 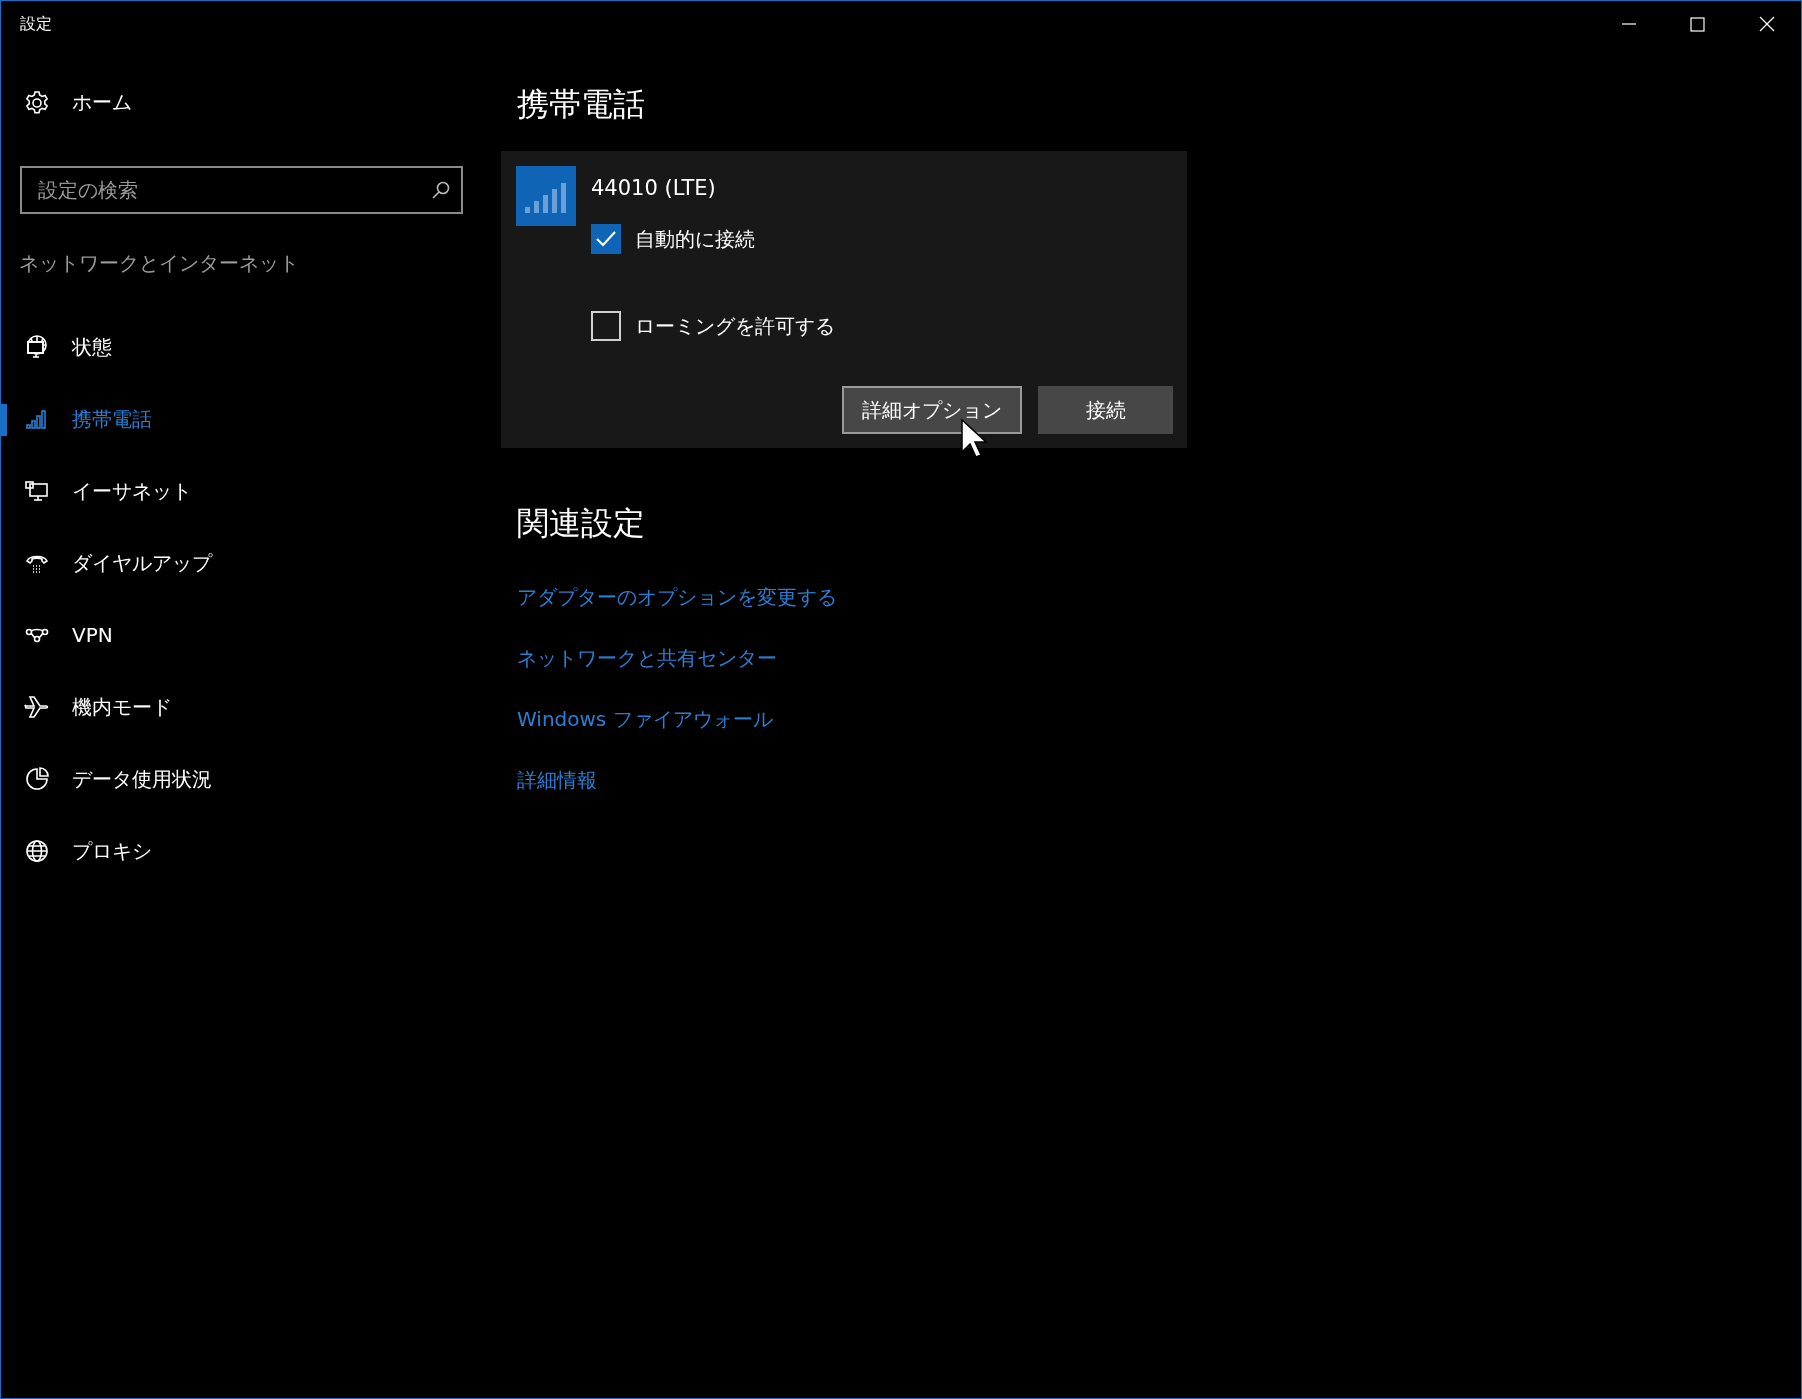 What do you see at coordinates (241, 347) in the screenshot?
I see `nav-item: 状態` at bounding box center [241, 347].